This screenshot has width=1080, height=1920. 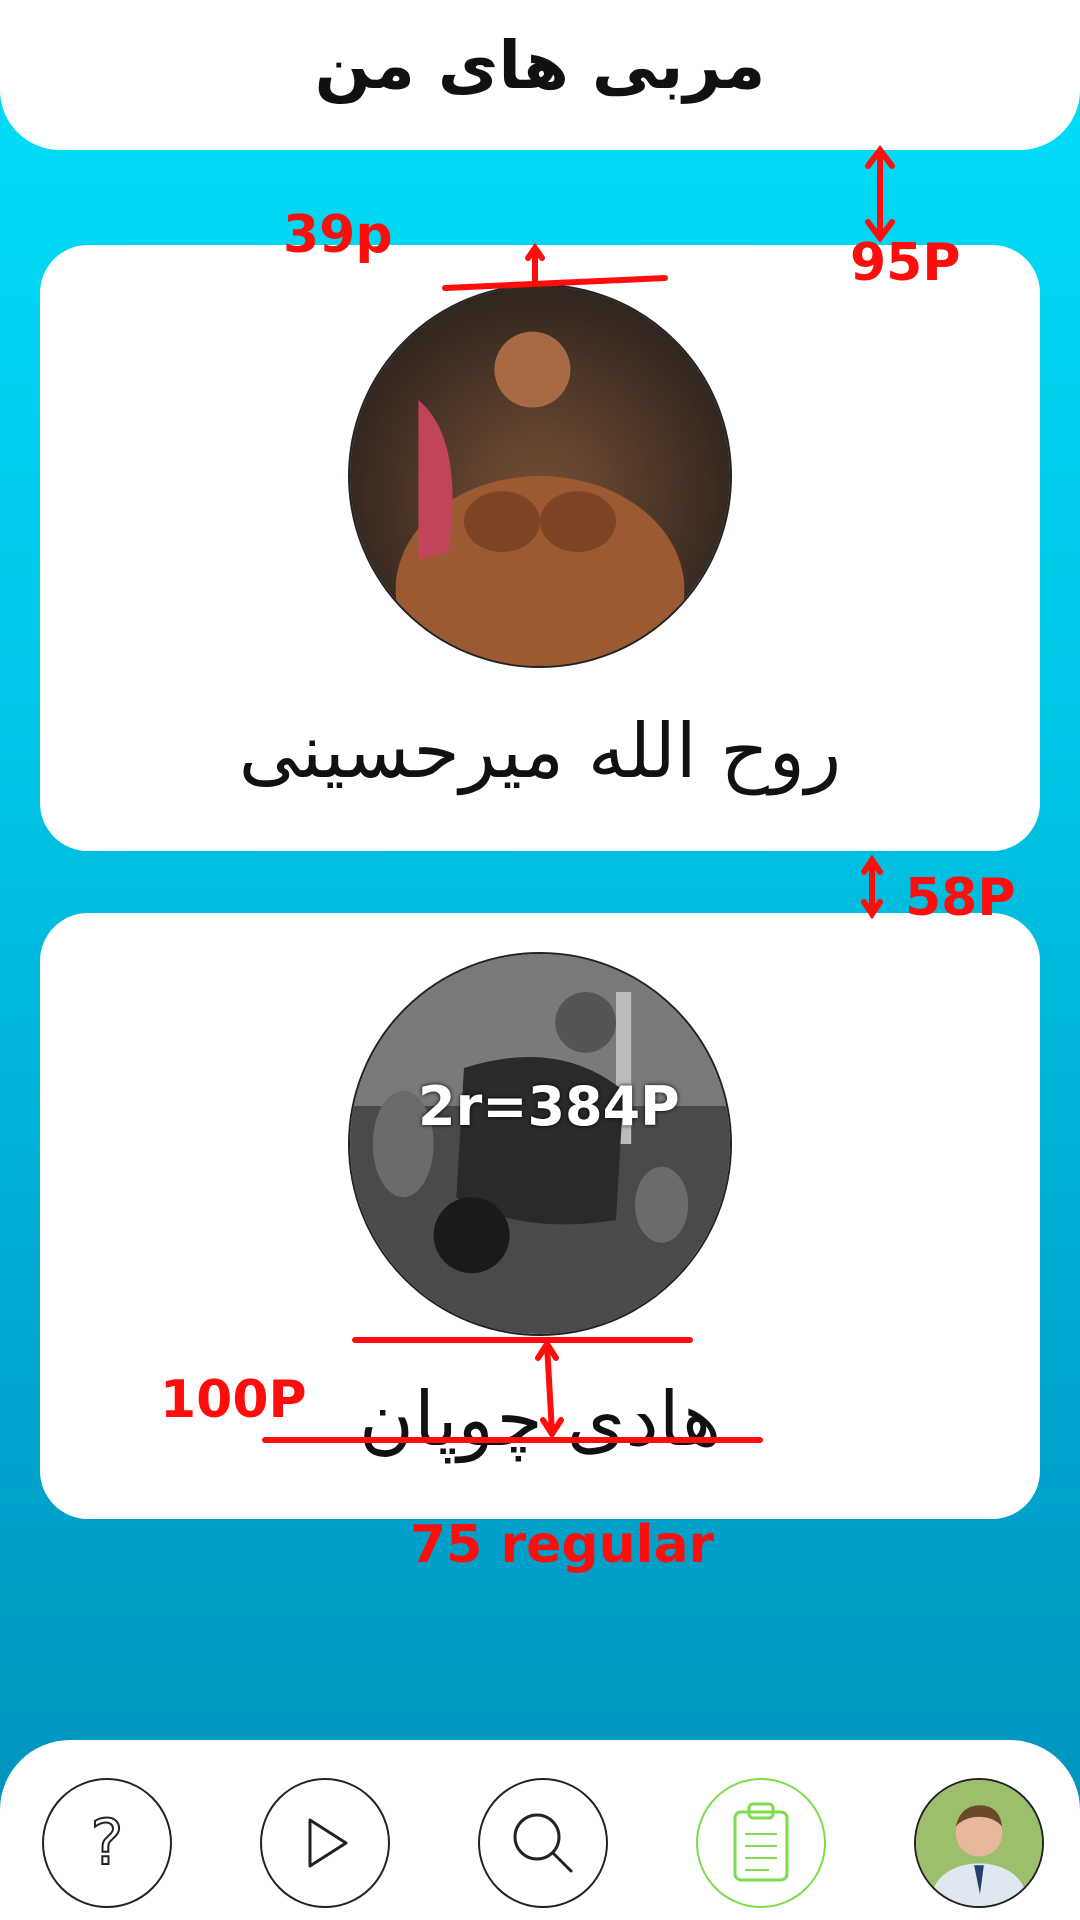 What do you see at coordinates (233, 1400) in the screenshot?
I see `annotation-100p: 100P` at bounding box center [233, 1400].